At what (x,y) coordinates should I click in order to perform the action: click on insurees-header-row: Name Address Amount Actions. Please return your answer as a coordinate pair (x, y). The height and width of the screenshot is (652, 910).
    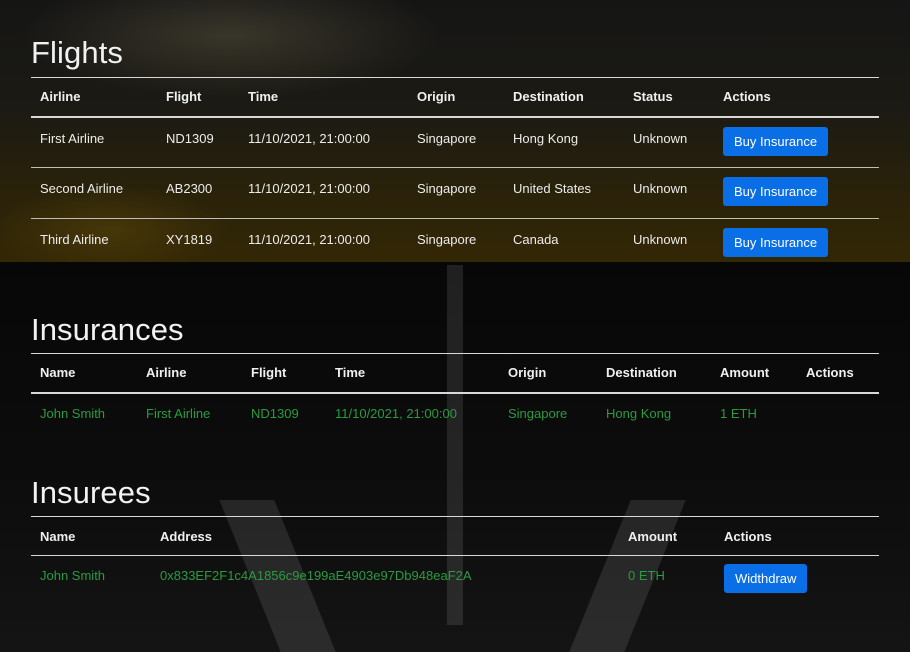
    Looking at the image, I should click on (455, 536).